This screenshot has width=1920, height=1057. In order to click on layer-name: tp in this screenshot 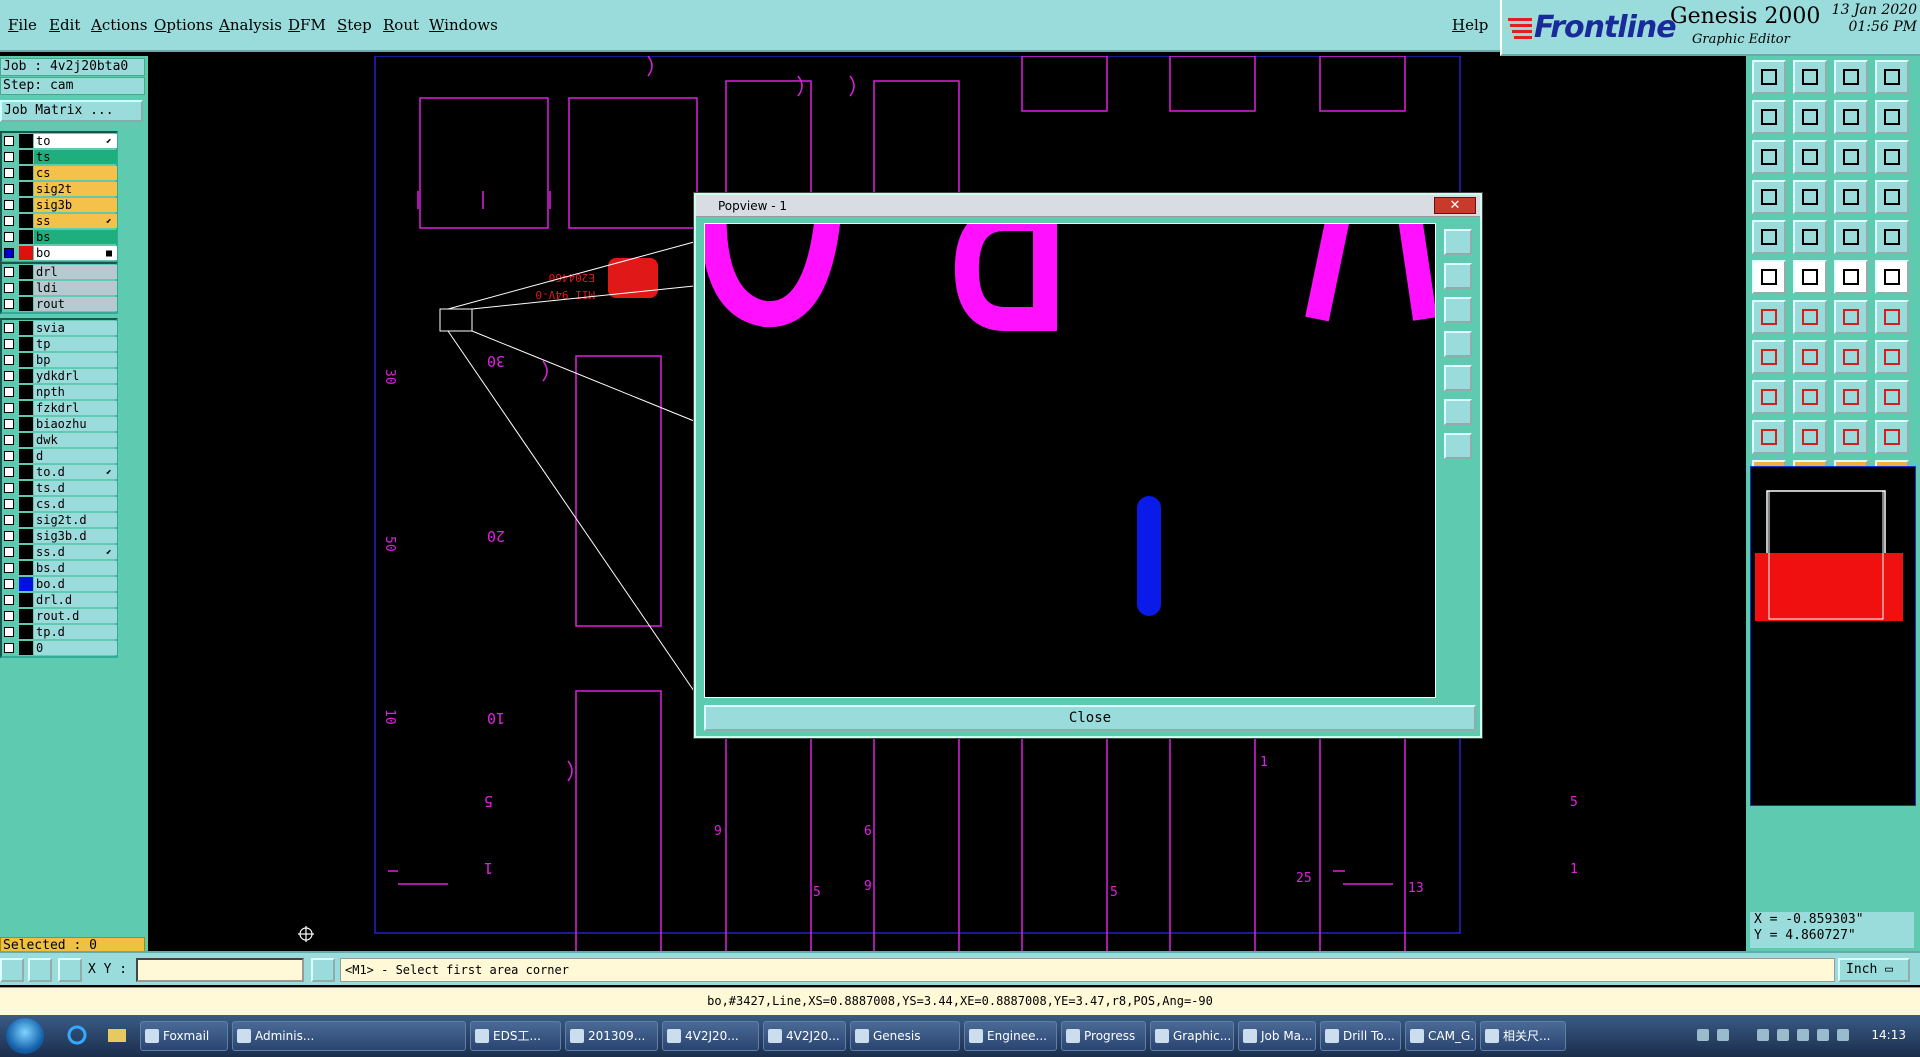, I will do `click(75, 344)`.